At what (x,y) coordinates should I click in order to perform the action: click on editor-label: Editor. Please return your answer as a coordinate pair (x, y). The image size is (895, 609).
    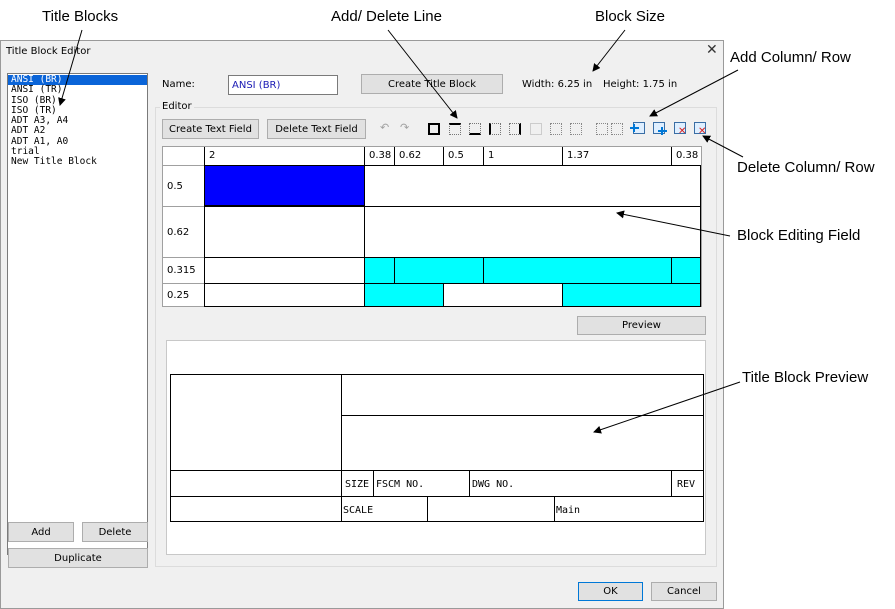
    Looking at the image, I should click on (177, 106).